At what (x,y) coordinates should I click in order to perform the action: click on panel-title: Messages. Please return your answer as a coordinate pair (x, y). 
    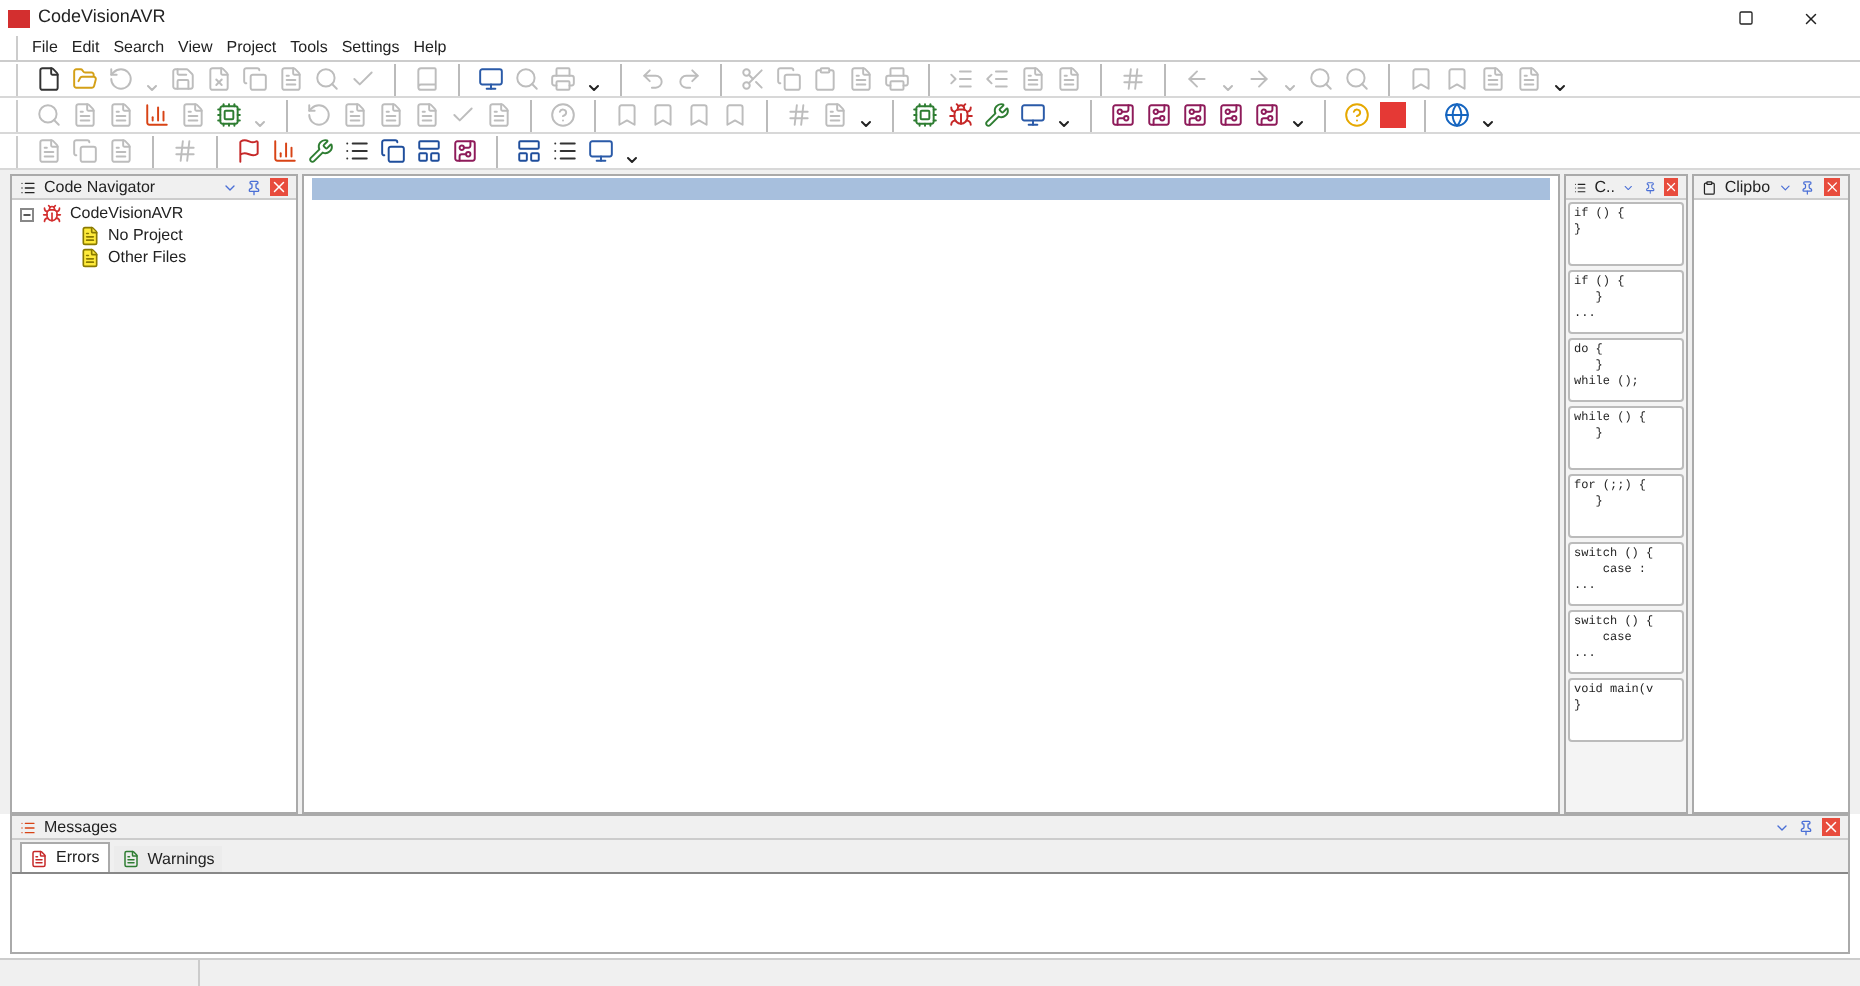
    Looking at the image, I should click on (81, 827).